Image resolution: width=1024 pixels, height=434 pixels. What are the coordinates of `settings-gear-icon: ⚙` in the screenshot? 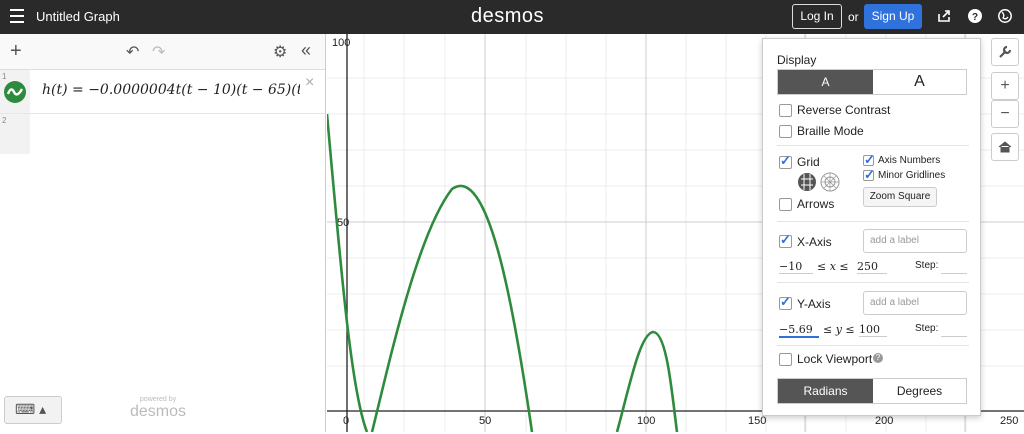 It's located at (280, 52).